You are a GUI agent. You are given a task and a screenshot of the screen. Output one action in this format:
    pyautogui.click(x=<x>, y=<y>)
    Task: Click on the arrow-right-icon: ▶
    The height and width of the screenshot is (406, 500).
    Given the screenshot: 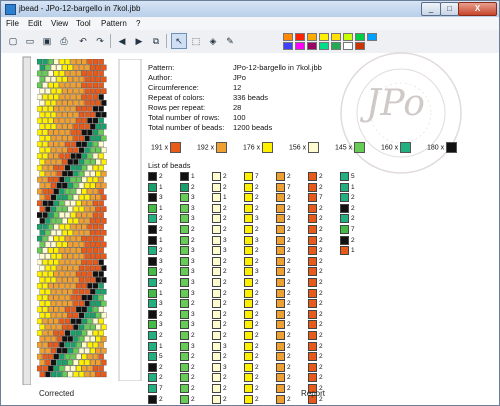 What is the action you would take?
    pyautogui.click(x=139, y=41)
    